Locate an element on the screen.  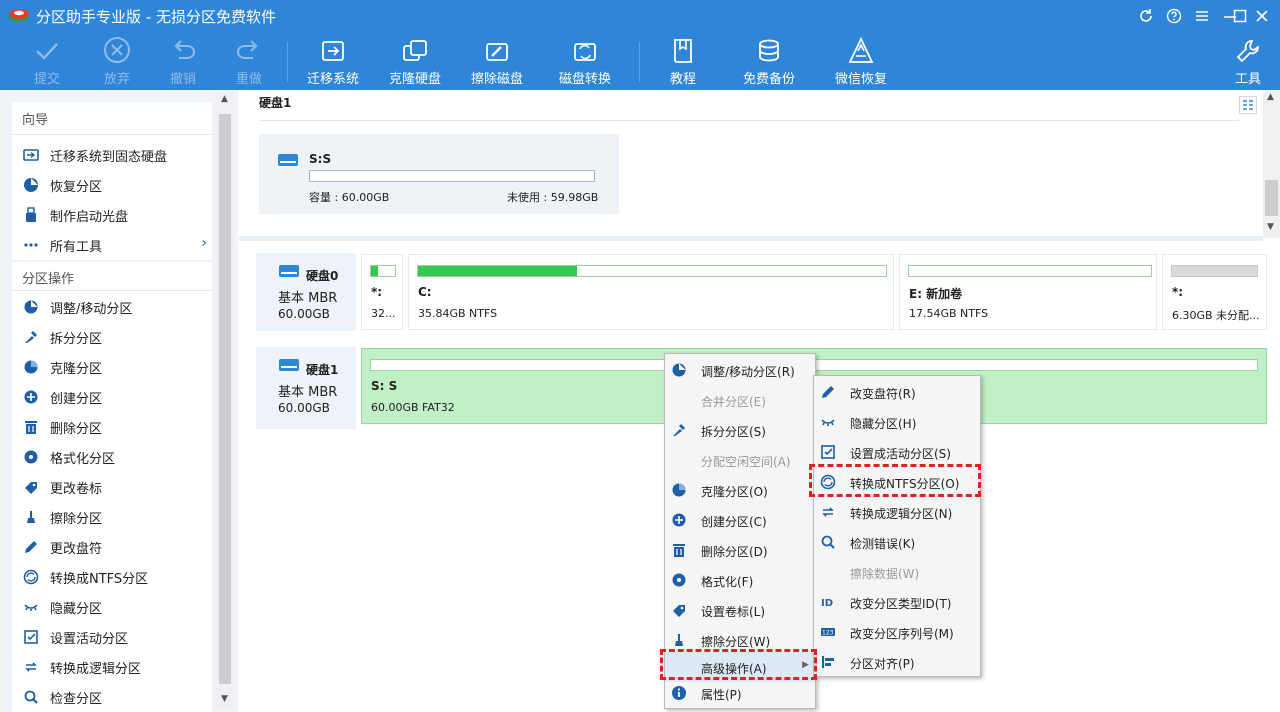
pen-icon is located at coordinates (31, 547).